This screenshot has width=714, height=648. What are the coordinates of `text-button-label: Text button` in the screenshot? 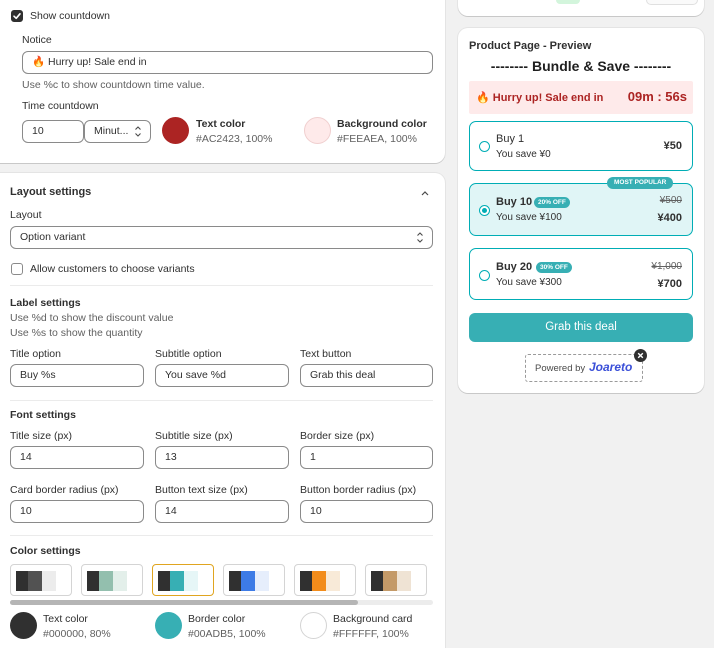 It's located at (326, 354).